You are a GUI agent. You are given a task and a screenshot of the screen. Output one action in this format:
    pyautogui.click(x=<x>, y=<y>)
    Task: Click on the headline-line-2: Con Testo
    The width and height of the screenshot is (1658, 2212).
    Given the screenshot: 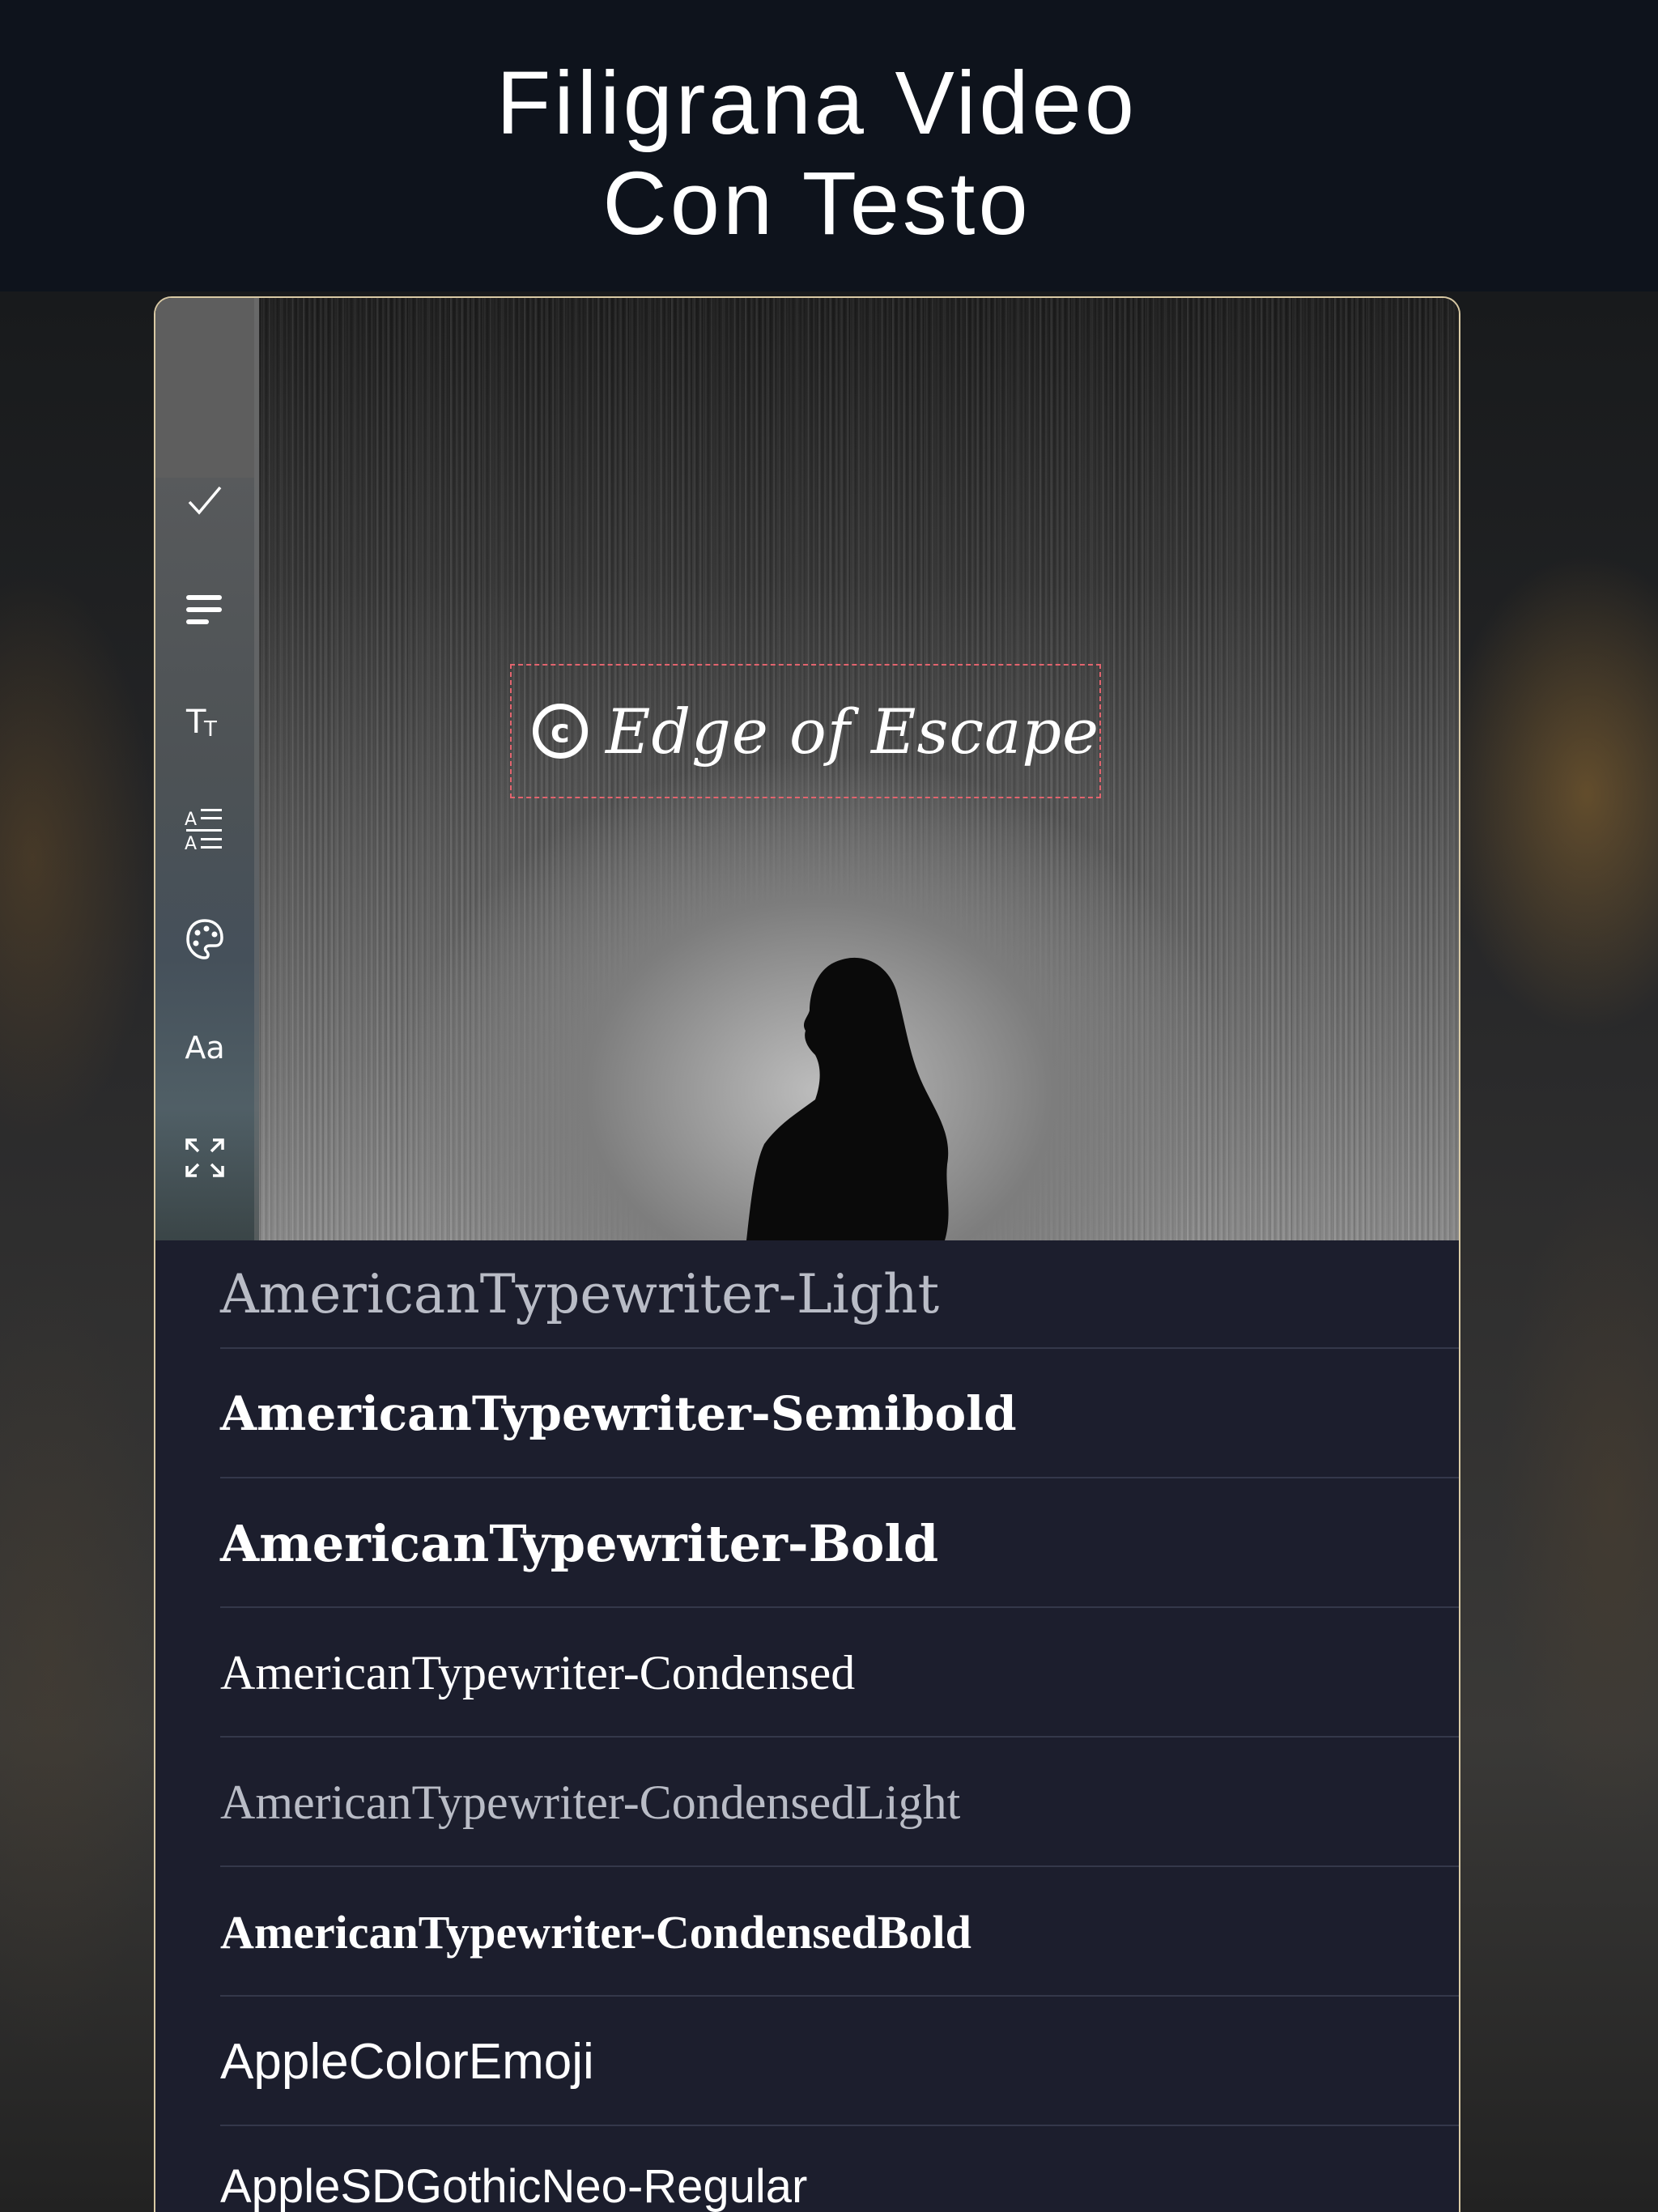 What is the action you would take?
    pyautogui.click(x=816, y=204)
    